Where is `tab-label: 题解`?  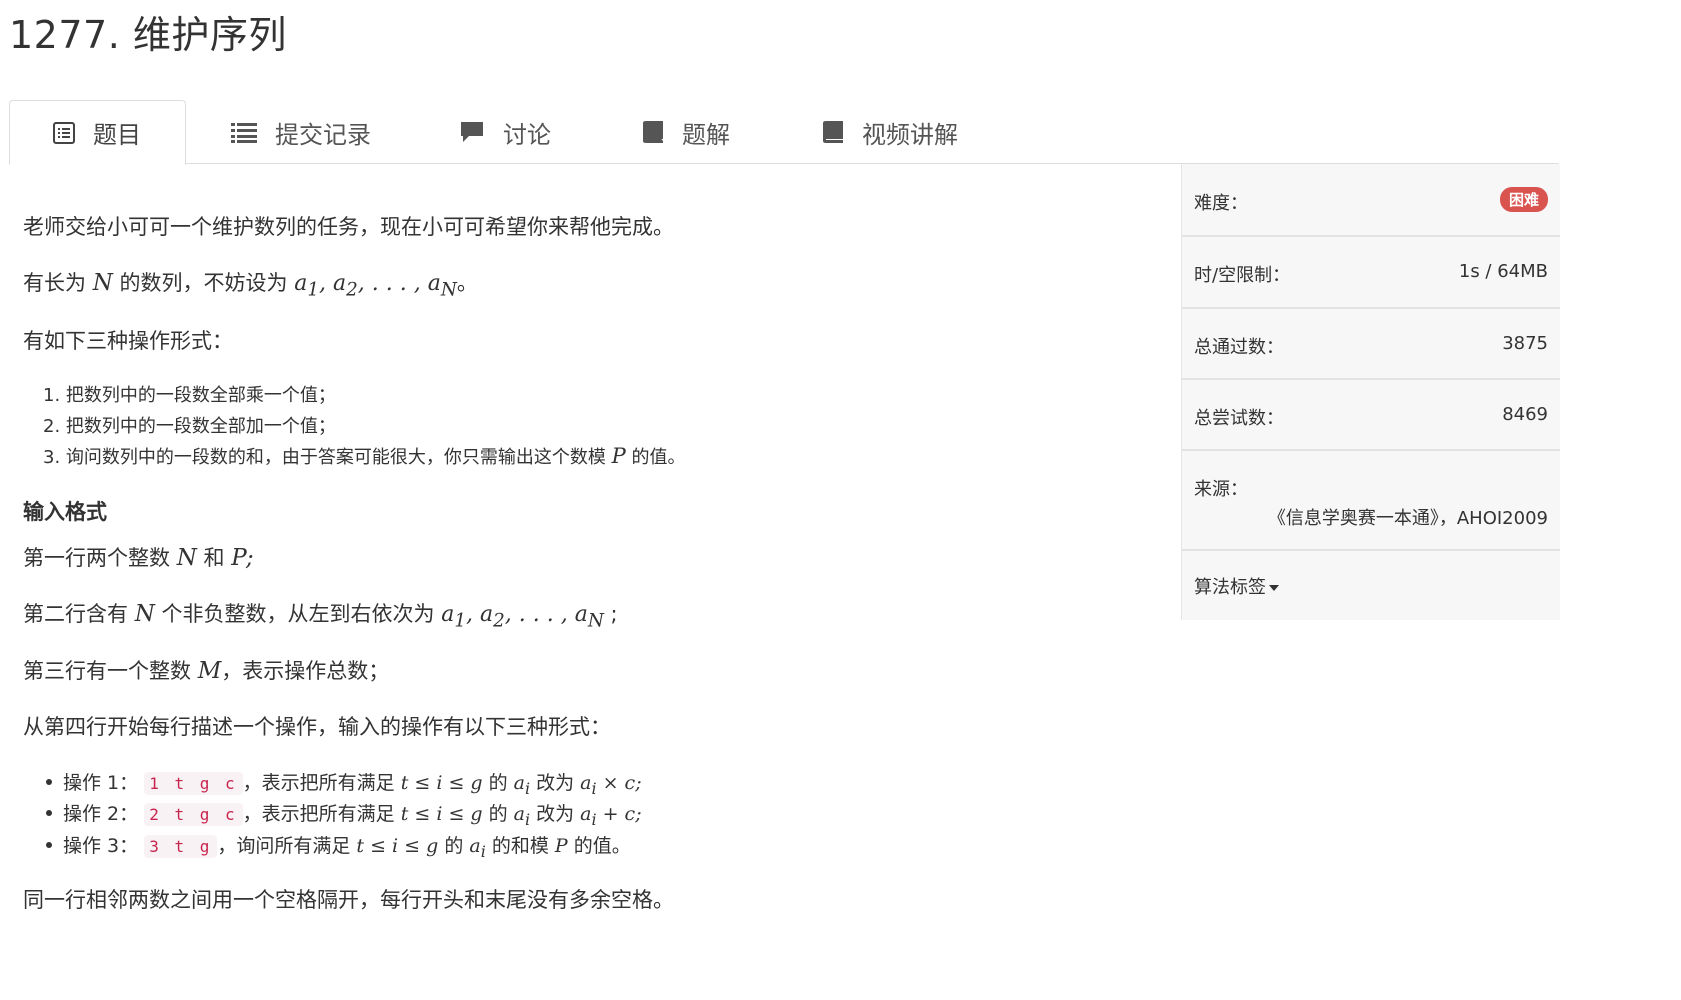 tab-label: 题解 is located at coordinates (706, 134).